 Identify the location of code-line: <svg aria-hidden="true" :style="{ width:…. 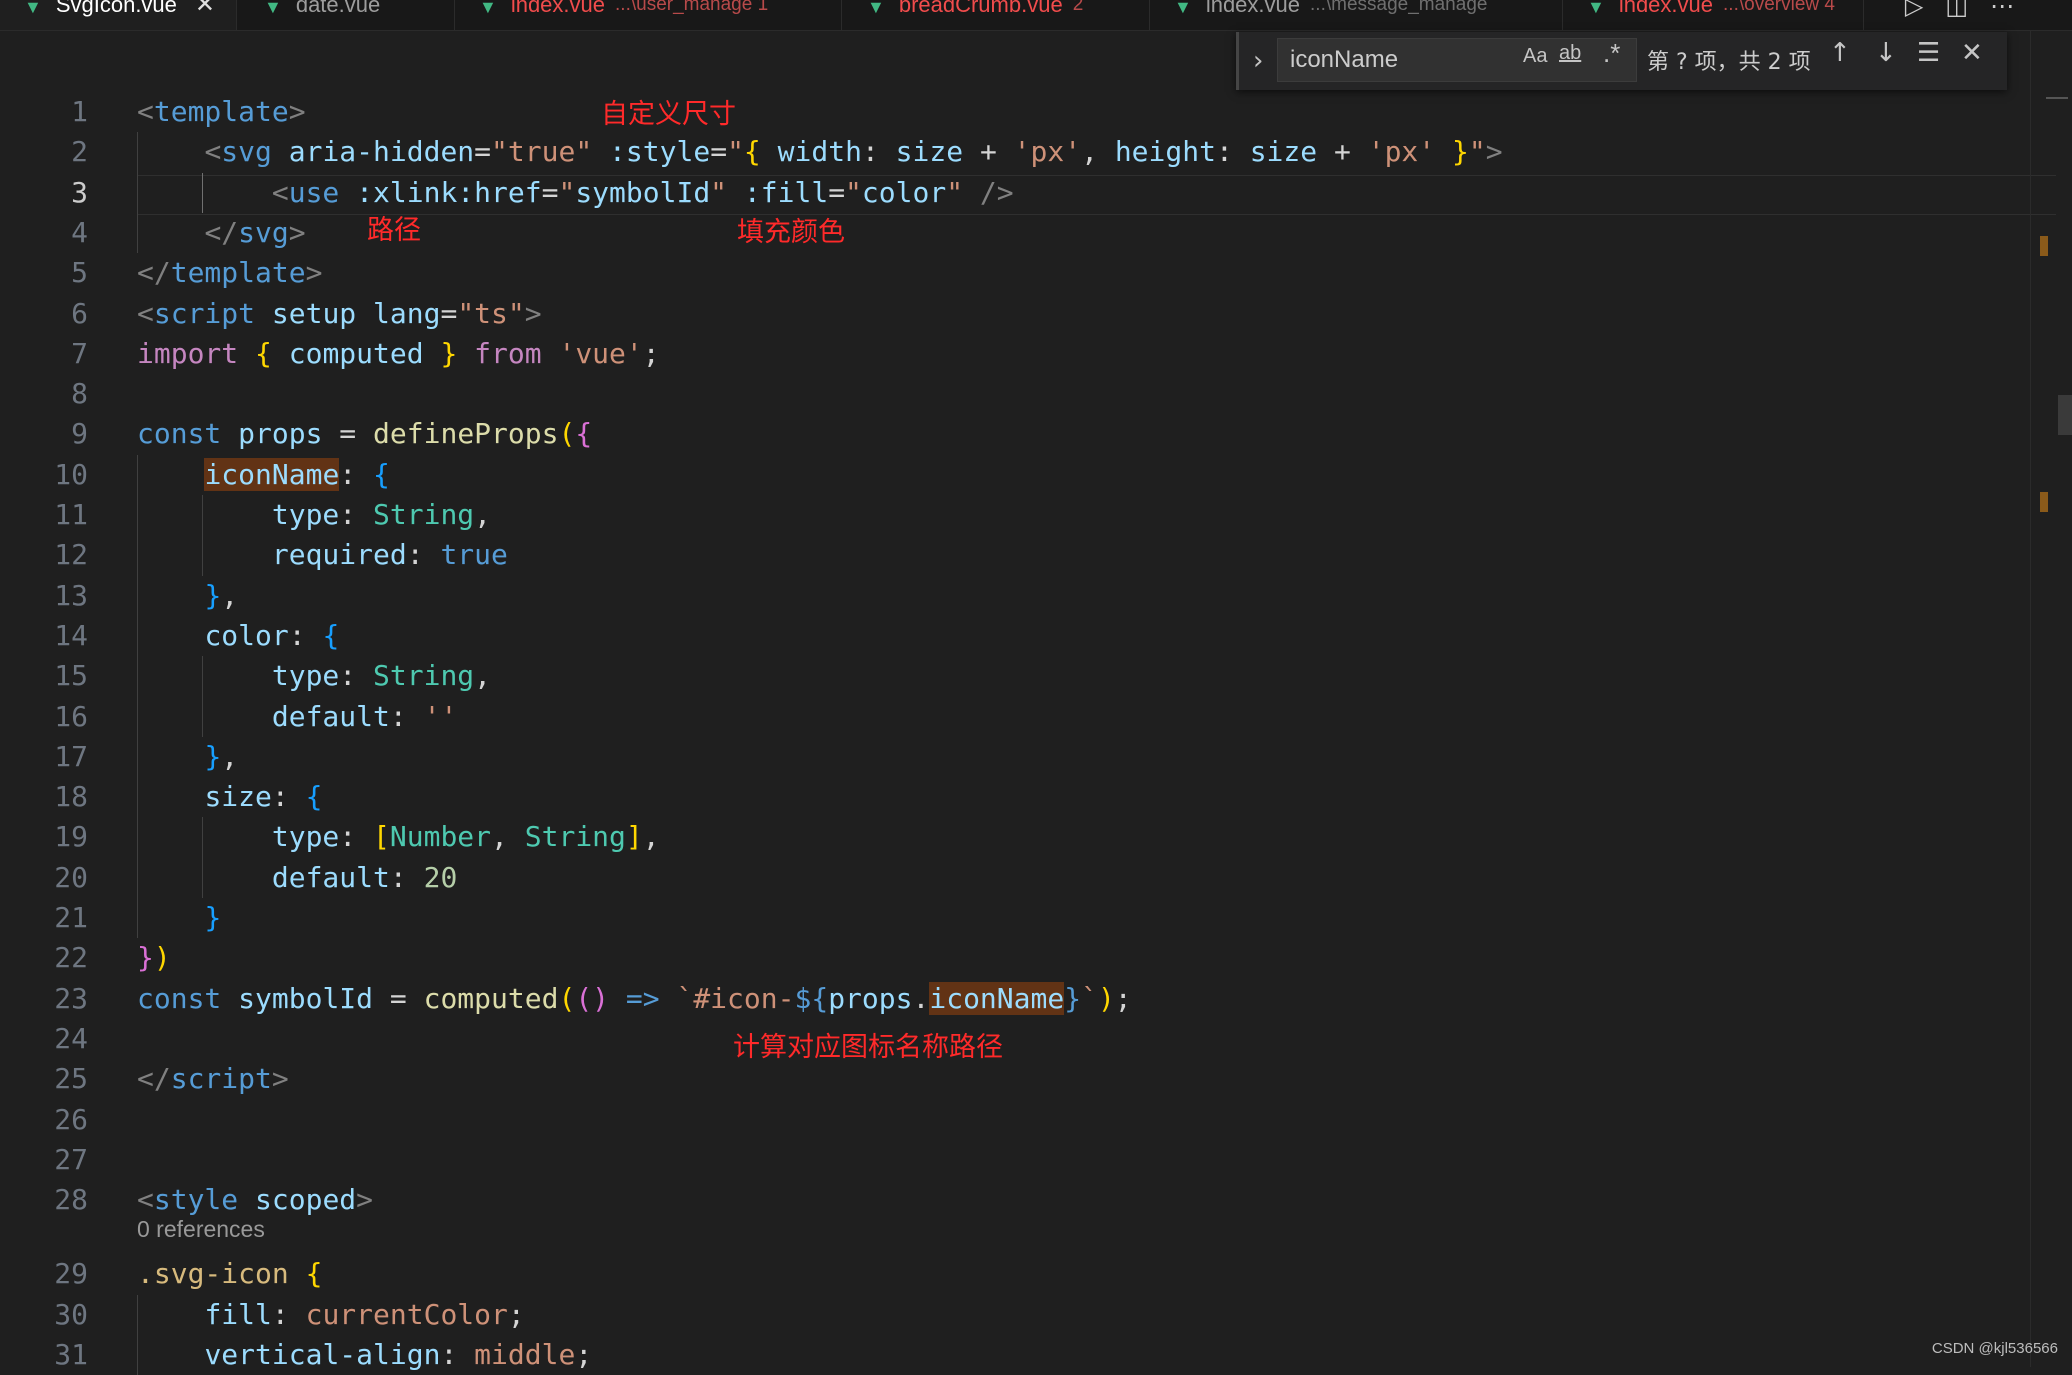
(819, 152).